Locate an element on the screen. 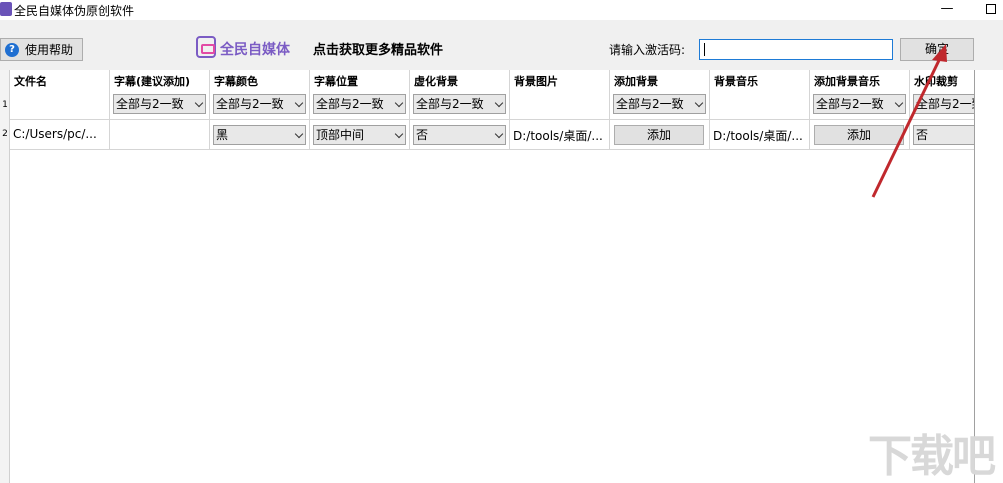 This screenshot has width=1003, height=483. column-header: 虚化背景全部与2一致 is located at coordinates (460, 95).